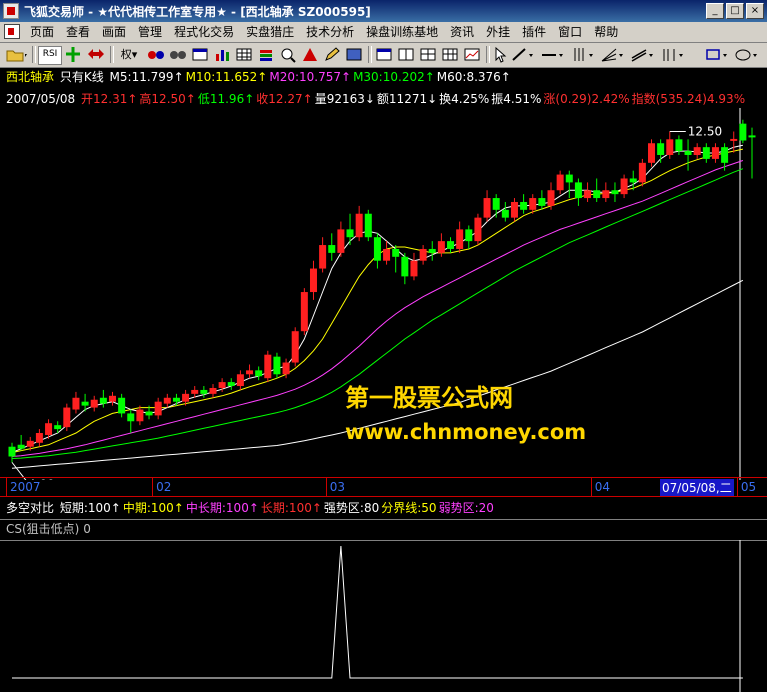  What do you see at coordinates (291, 508) in the screenshot?
I see `indicator-value: 长期:100↑` at bounding box center [291, 508].